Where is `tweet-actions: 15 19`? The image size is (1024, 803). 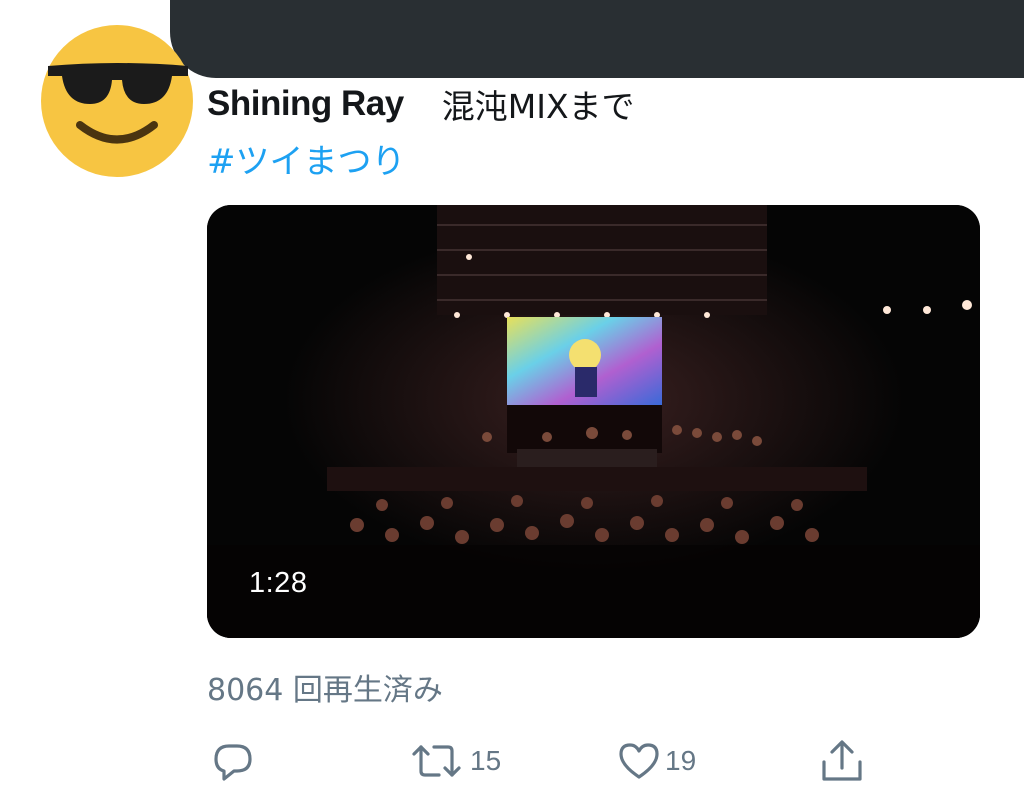 tweet-actions: 15 19 is located at coordinates (512, 761).